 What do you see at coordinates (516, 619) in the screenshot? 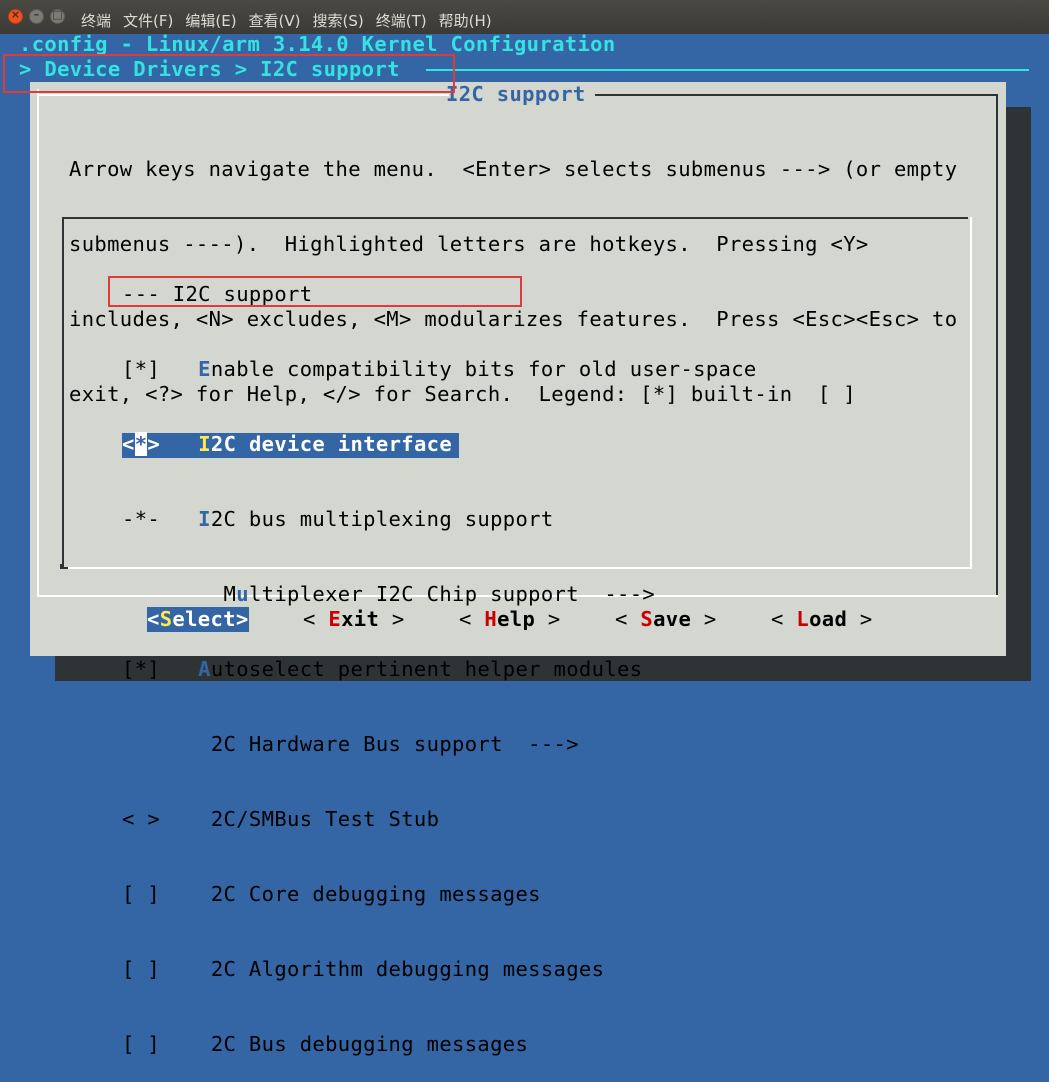
I see `button-label: elp` at bounding box center [516, 619].